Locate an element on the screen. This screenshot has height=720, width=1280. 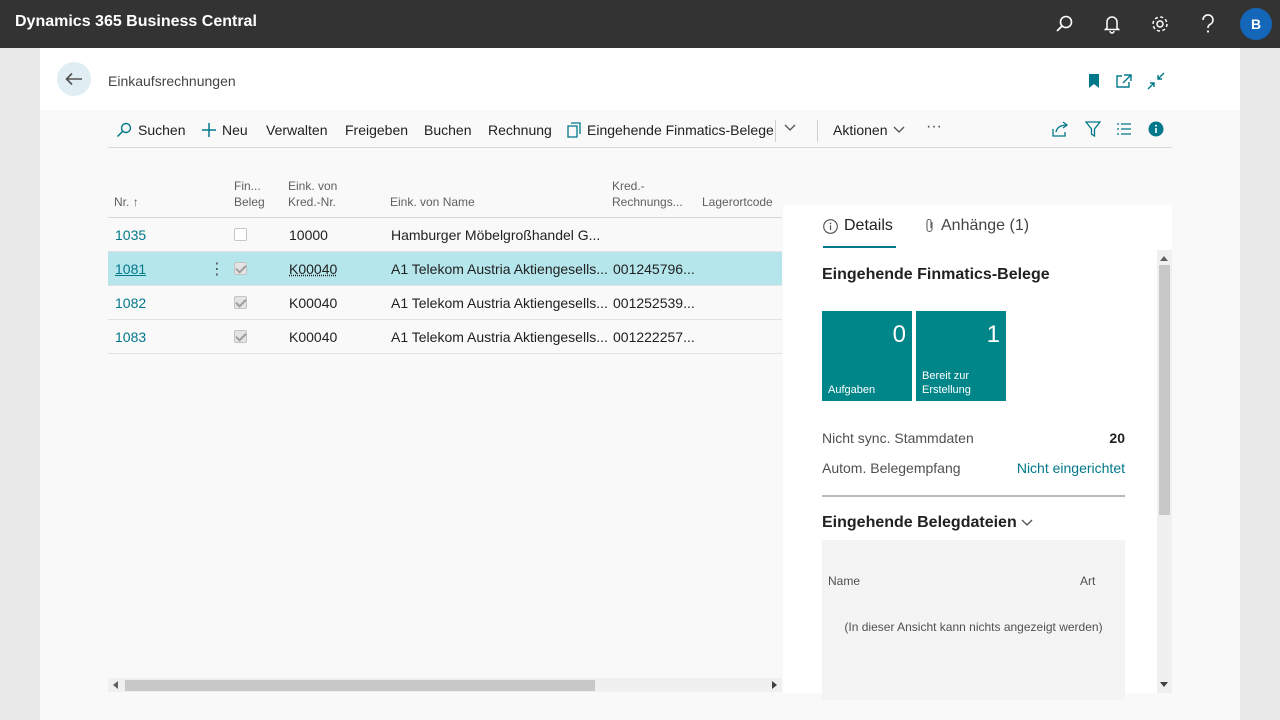
user-avatar: B is located at coordinates (1256, 24).